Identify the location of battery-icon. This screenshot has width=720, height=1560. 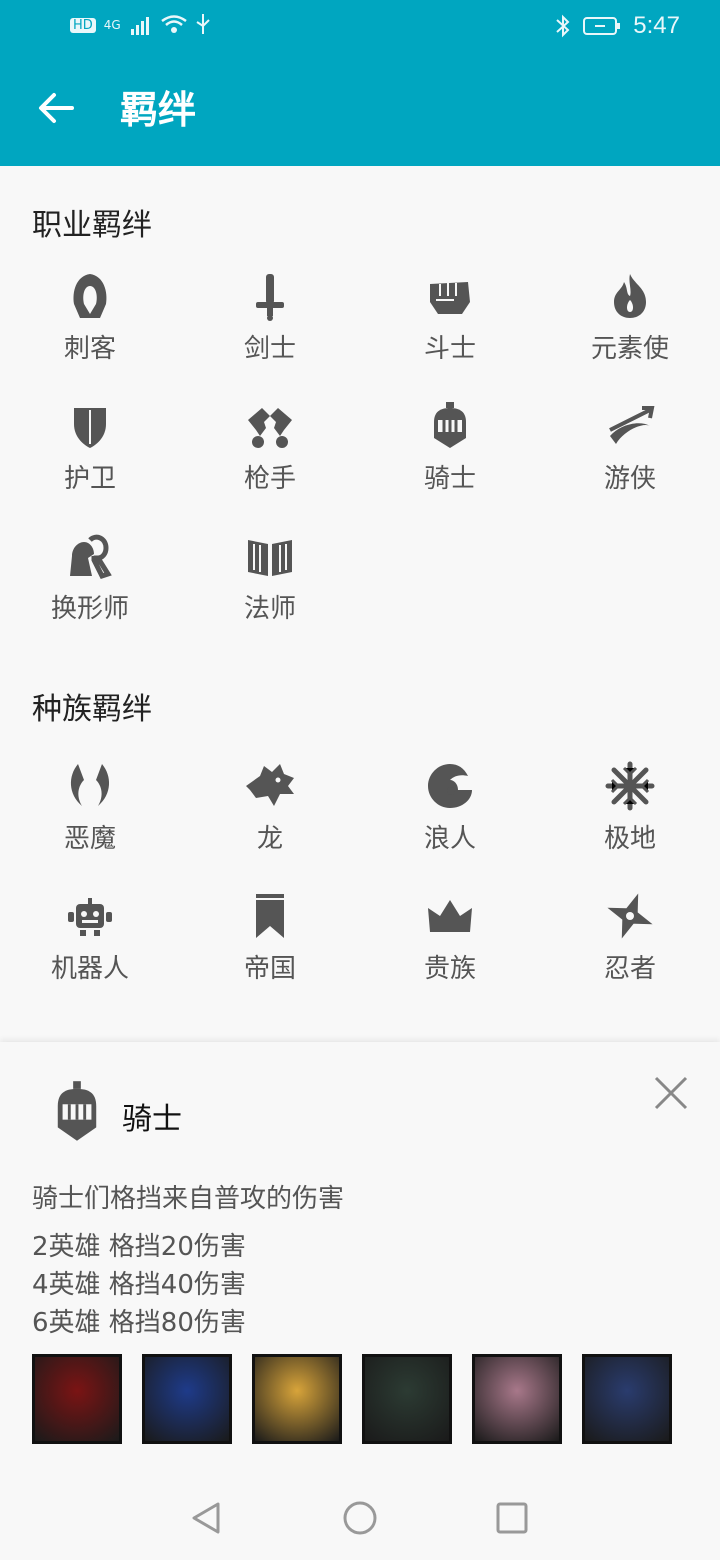
(602, 26).